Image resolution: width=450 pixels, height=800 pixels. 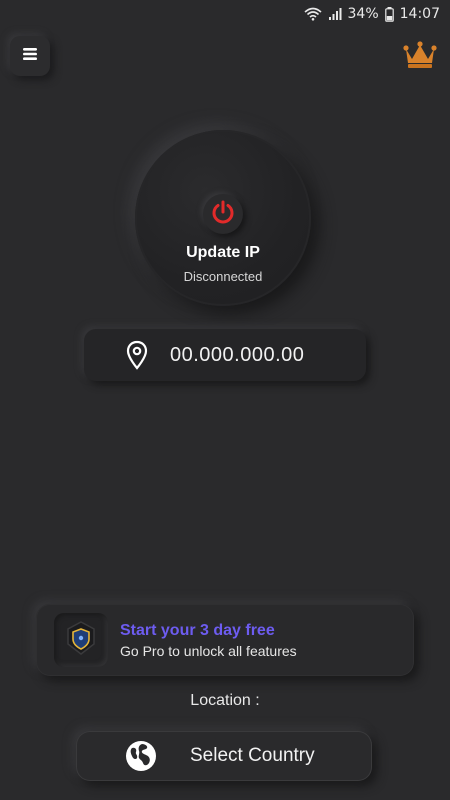 I want to click on pro-title: Start your 3 day free, so click(x=197, y=630).